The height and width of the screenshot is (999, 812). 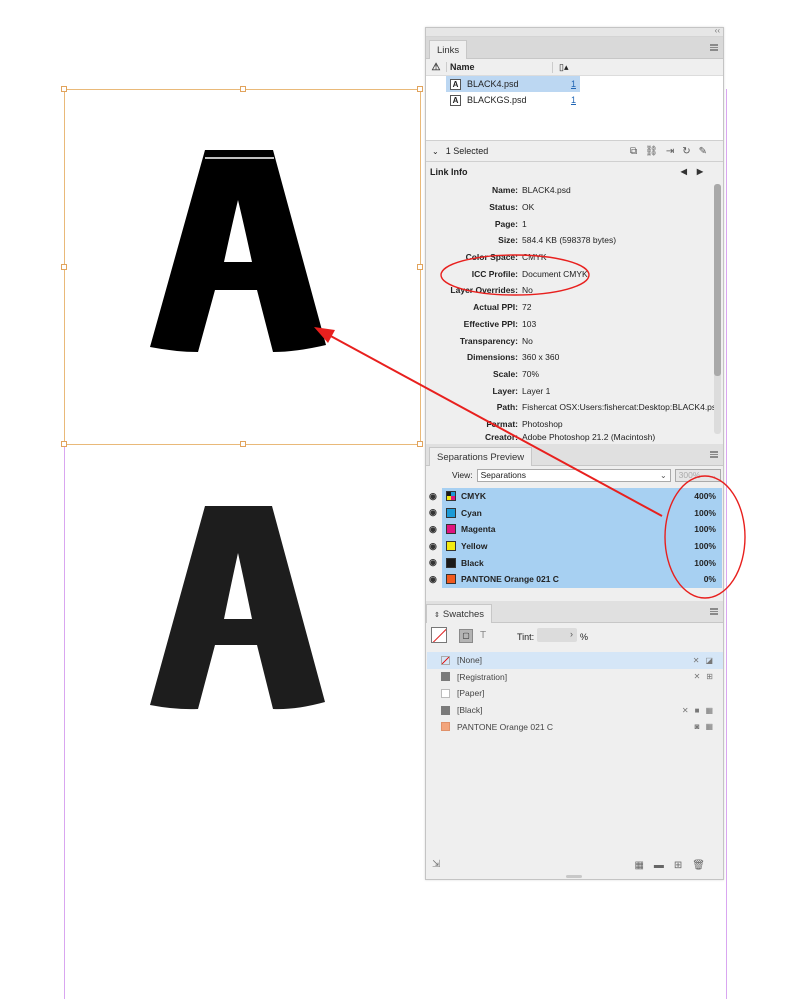 What do you see at coordinates (678, 865) in the screenshot?
I see `new-swatch-icon: ⊞` at bounding box center [678, 865].